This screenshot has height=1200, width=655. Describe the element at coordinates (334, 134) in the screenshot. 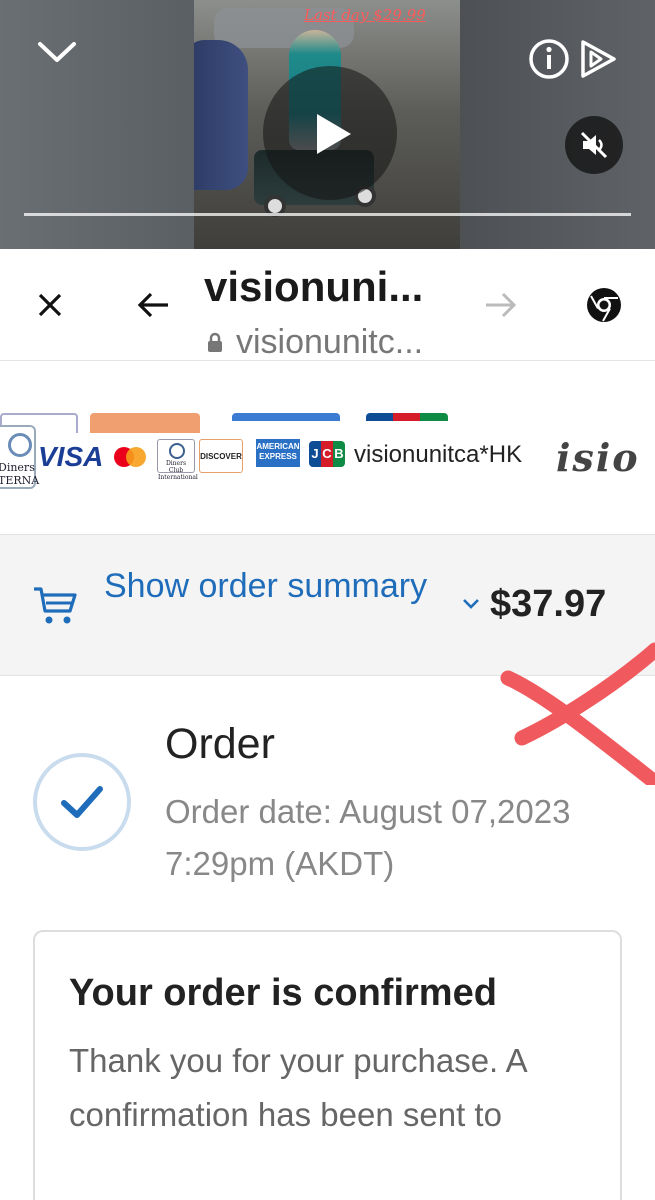

I see `play-icon` at that location.